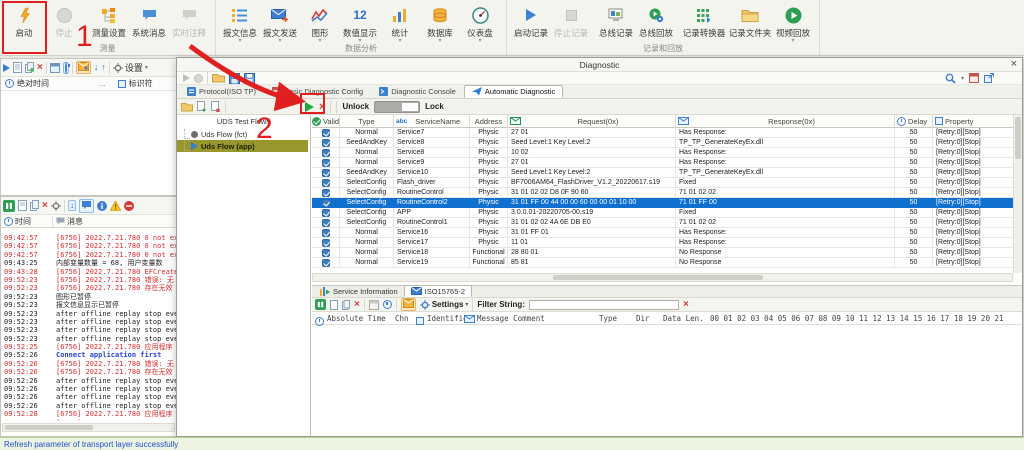  Describe the element at coordinates (130, 67) in the screenshot. I see `settings-menu: 设置 ▾` at that location.